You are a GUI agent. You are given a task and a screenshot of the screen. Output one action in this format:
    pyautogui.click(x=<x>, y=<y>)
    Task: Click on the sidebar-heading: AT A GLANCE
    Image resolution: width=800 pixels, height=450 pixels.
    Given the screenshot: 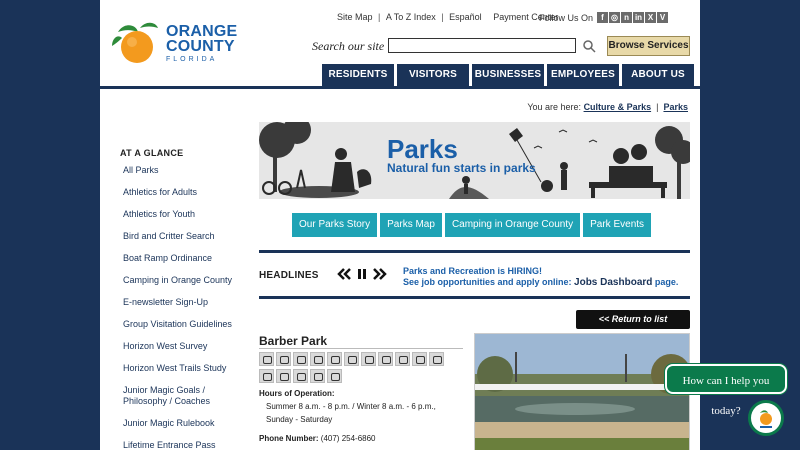 What is the action you would take?
    pyautogui.click(x=152, y=153)
    